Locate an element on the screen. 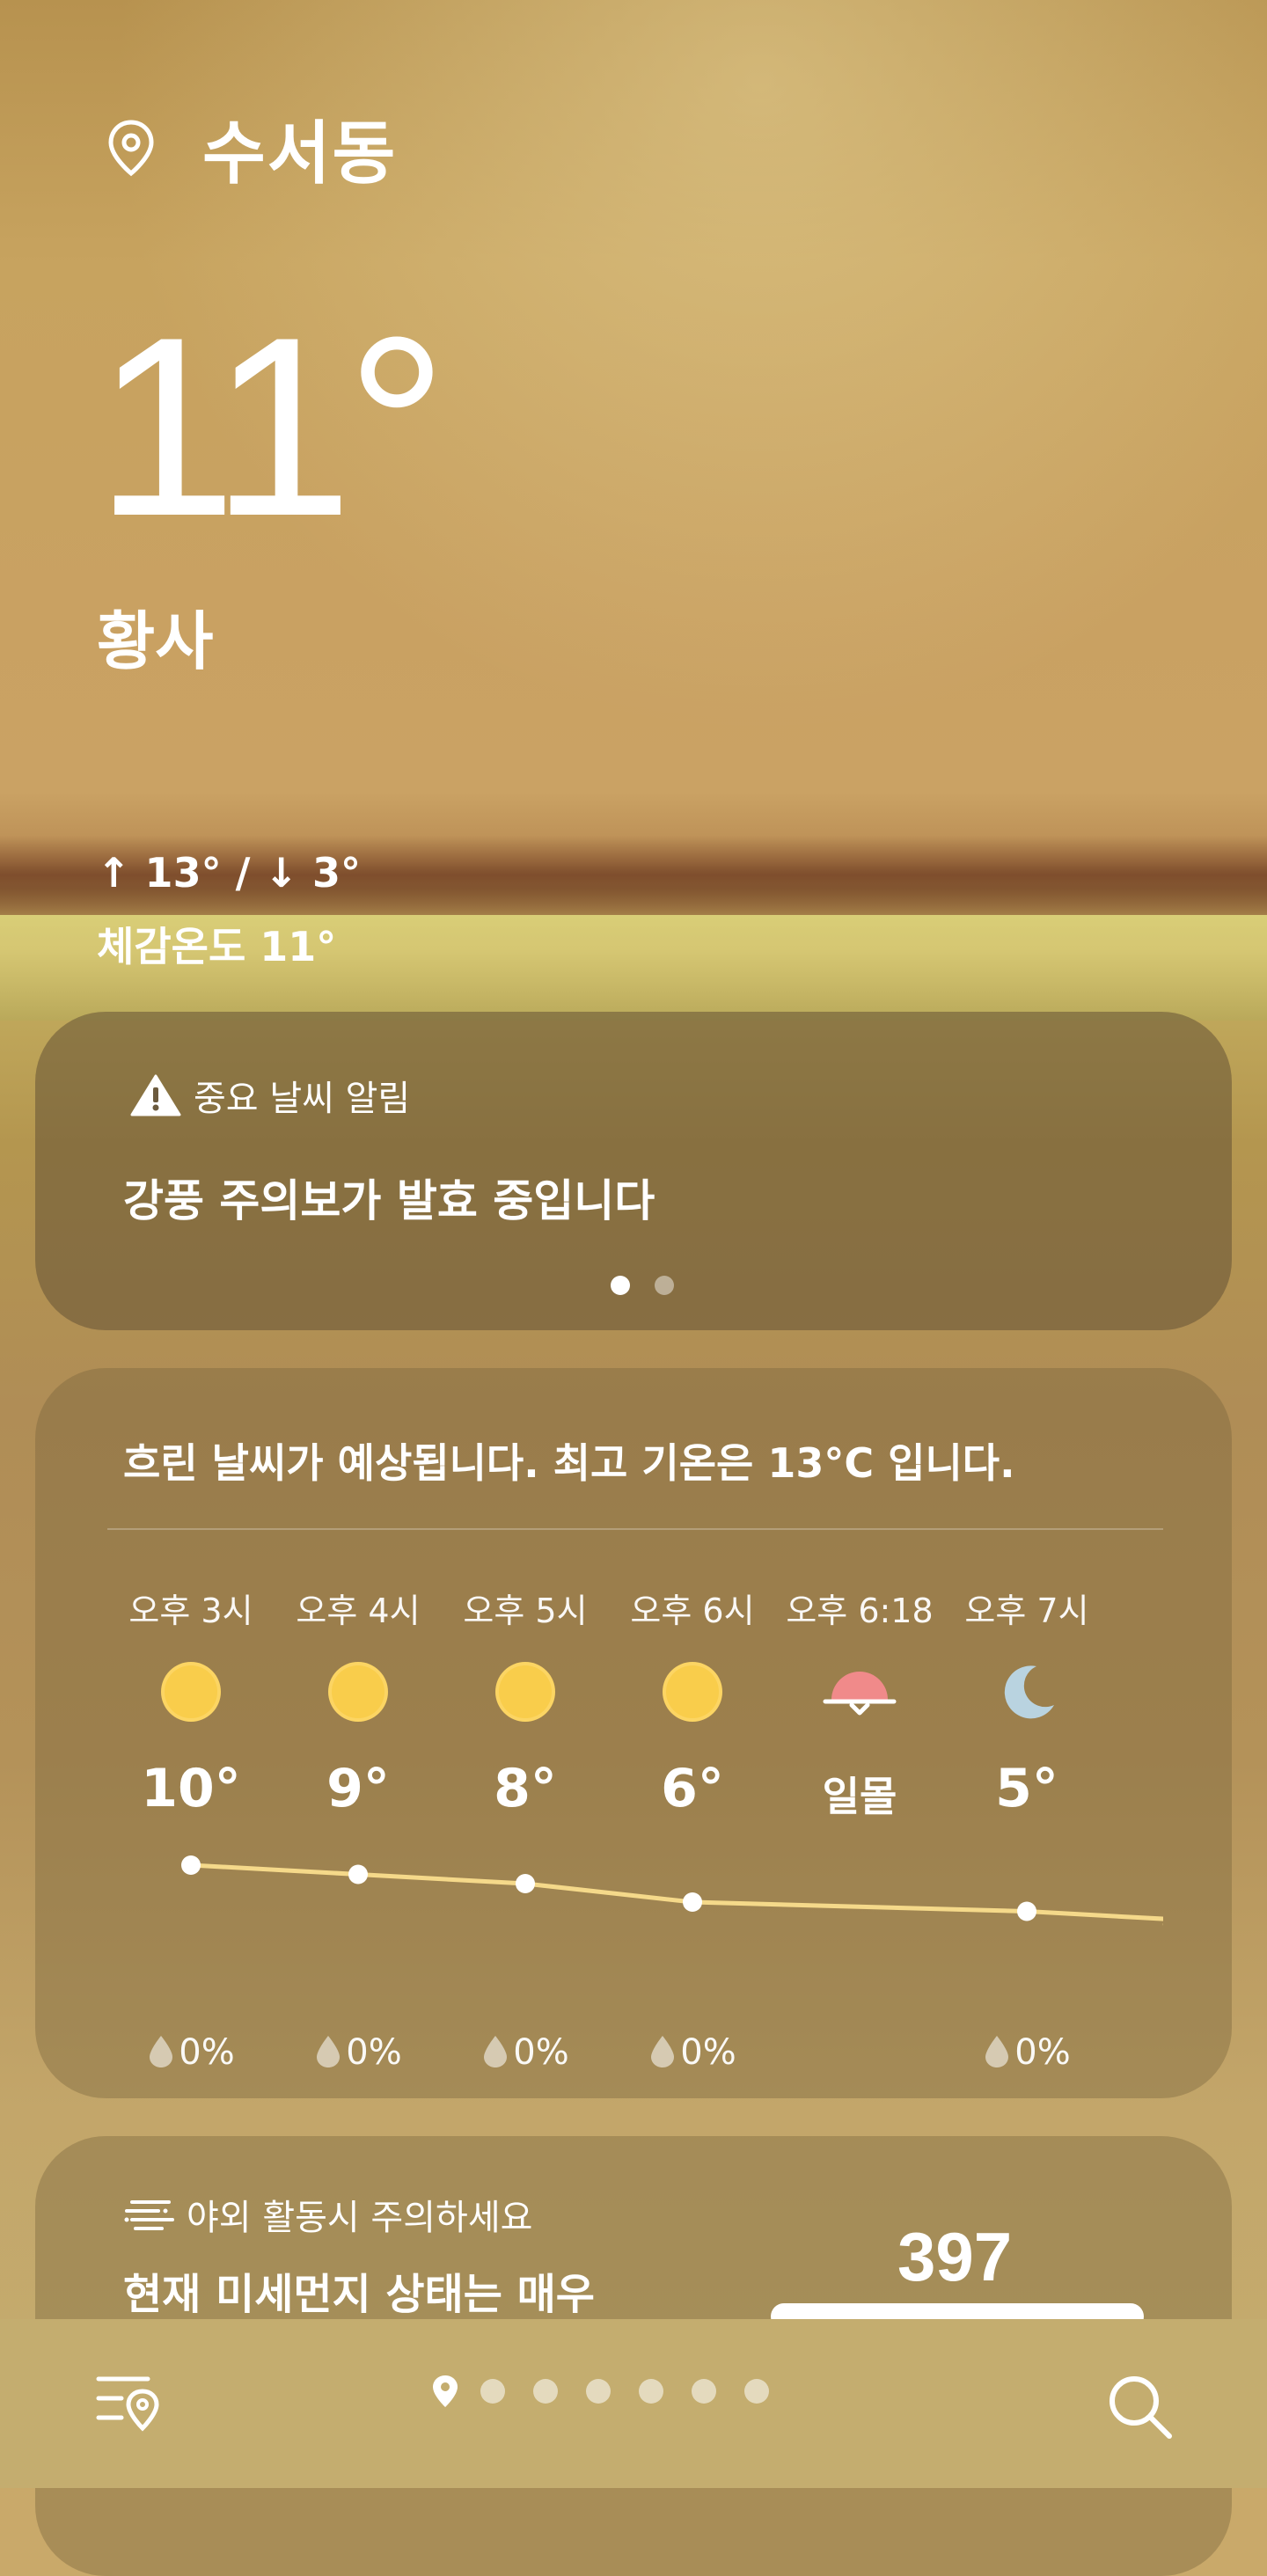 The image size is (1267, 2576). hour-column: 오후 6:18 일몰 is located at coordinates (859, 1703).